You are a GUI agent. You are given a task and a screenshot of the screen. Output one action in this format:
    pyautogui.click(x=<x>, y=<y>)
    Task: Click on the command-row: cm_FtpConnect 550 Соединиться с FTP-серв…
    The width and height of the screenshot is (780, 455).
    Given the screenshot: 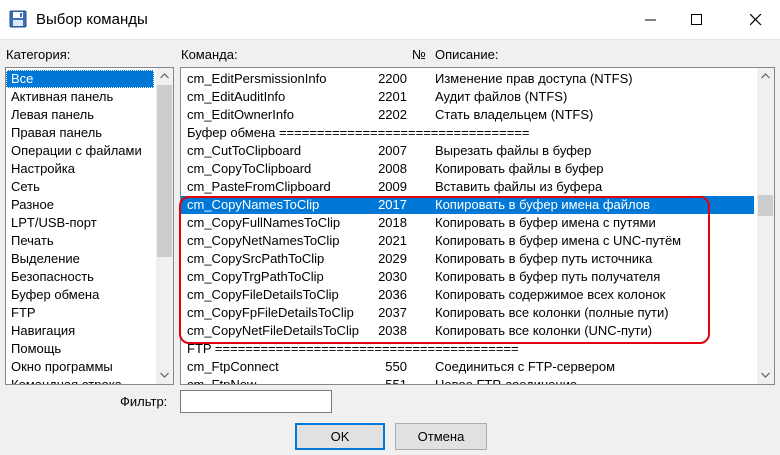 What is the action you would take?
    pyautogui.click(x=467, y=367)
    